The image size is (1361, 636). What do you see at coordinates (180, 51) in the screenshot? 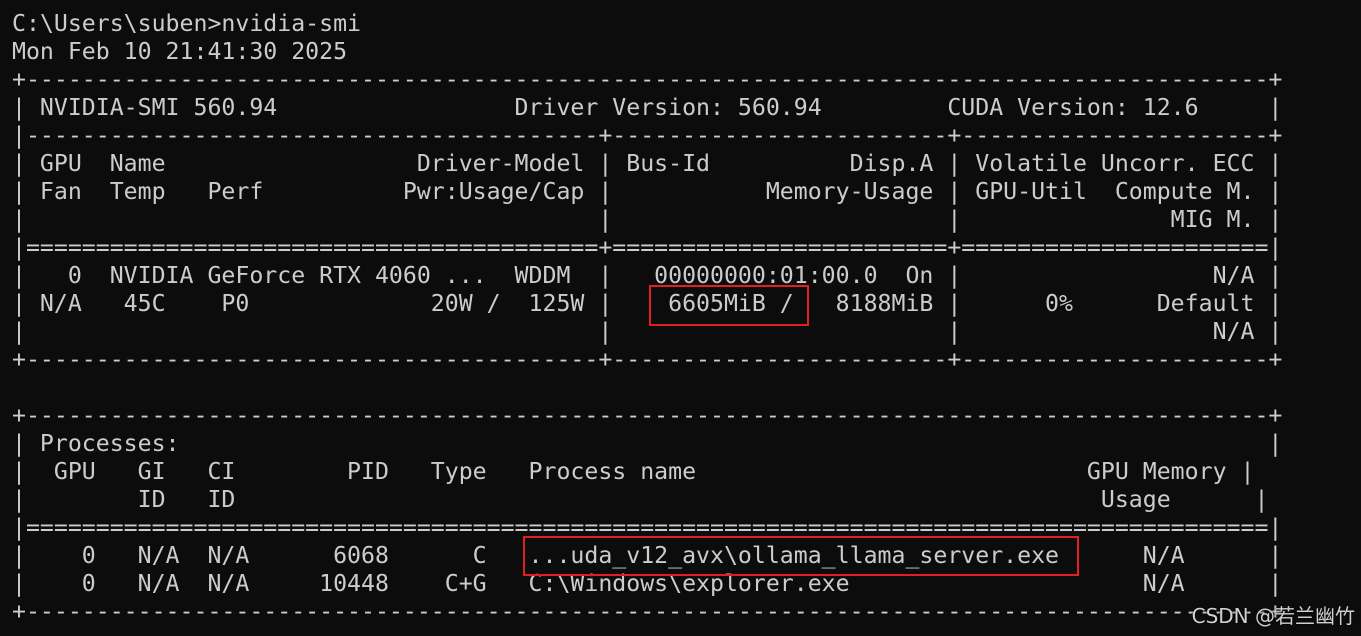
I see `terminal-line-timestamp: Mon Feb 10 21:41:30 2025` at bounding box center [180, 51].